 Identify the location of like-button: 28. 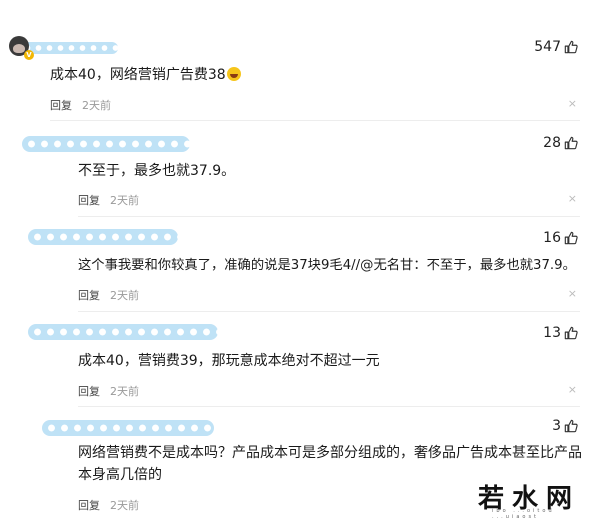
(560, 143).